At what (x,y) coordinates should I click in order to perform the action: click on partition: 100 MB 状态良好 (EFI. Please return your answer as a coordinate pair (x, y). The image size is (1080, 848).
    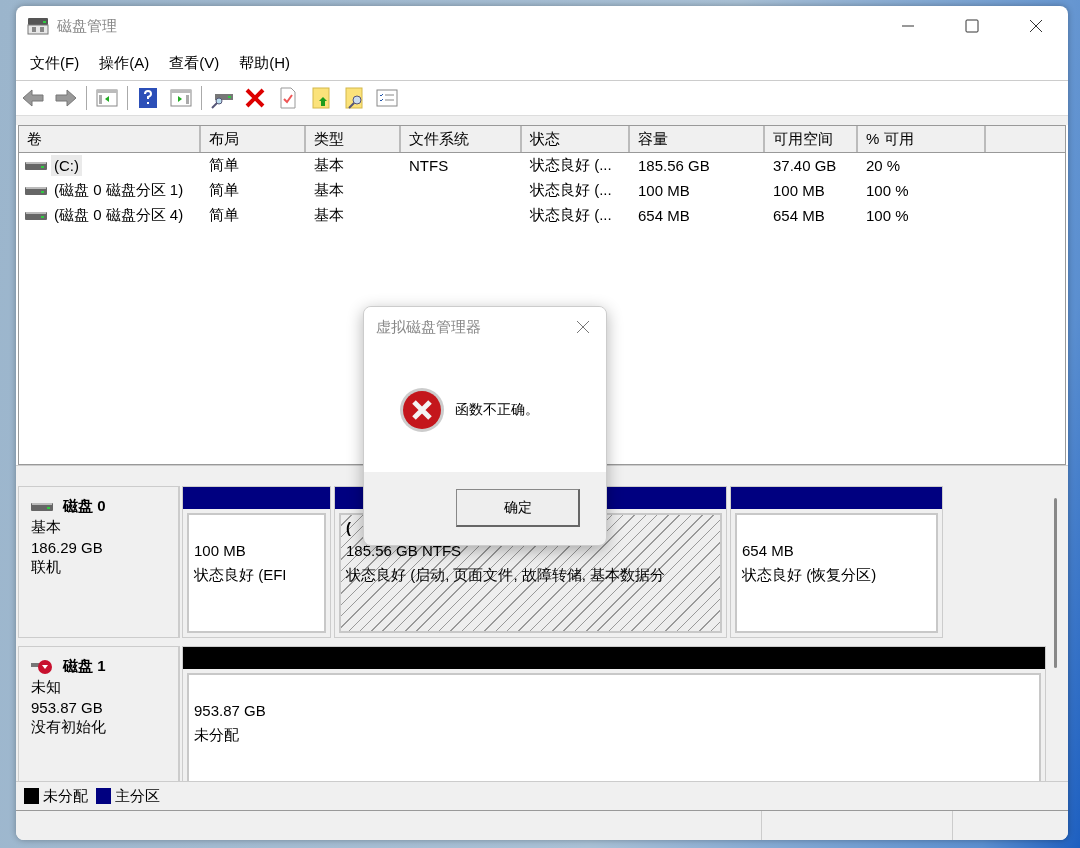
    Looking at the image, I should click on (256, 562).